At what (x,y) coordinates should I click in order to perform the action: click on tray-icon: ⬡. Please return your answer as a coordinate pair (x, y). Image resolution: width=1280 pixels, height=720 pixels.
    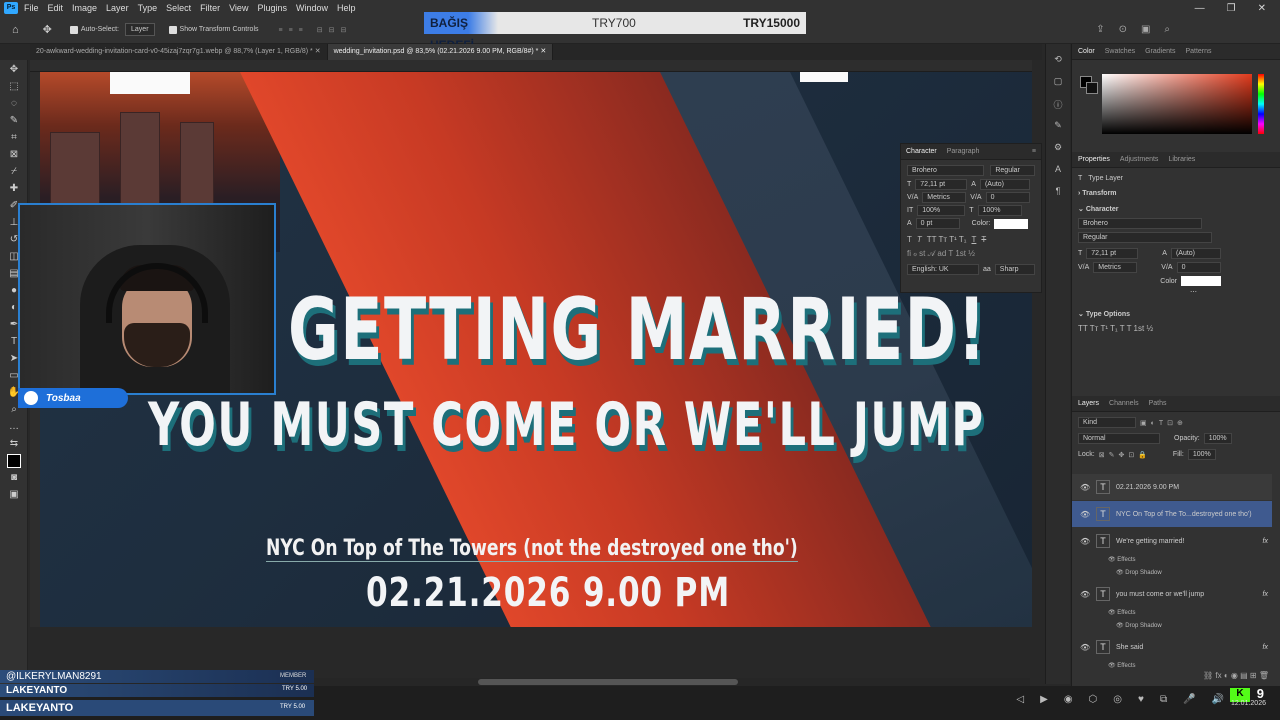
    Looking at the image, I should click on (1093, 699).